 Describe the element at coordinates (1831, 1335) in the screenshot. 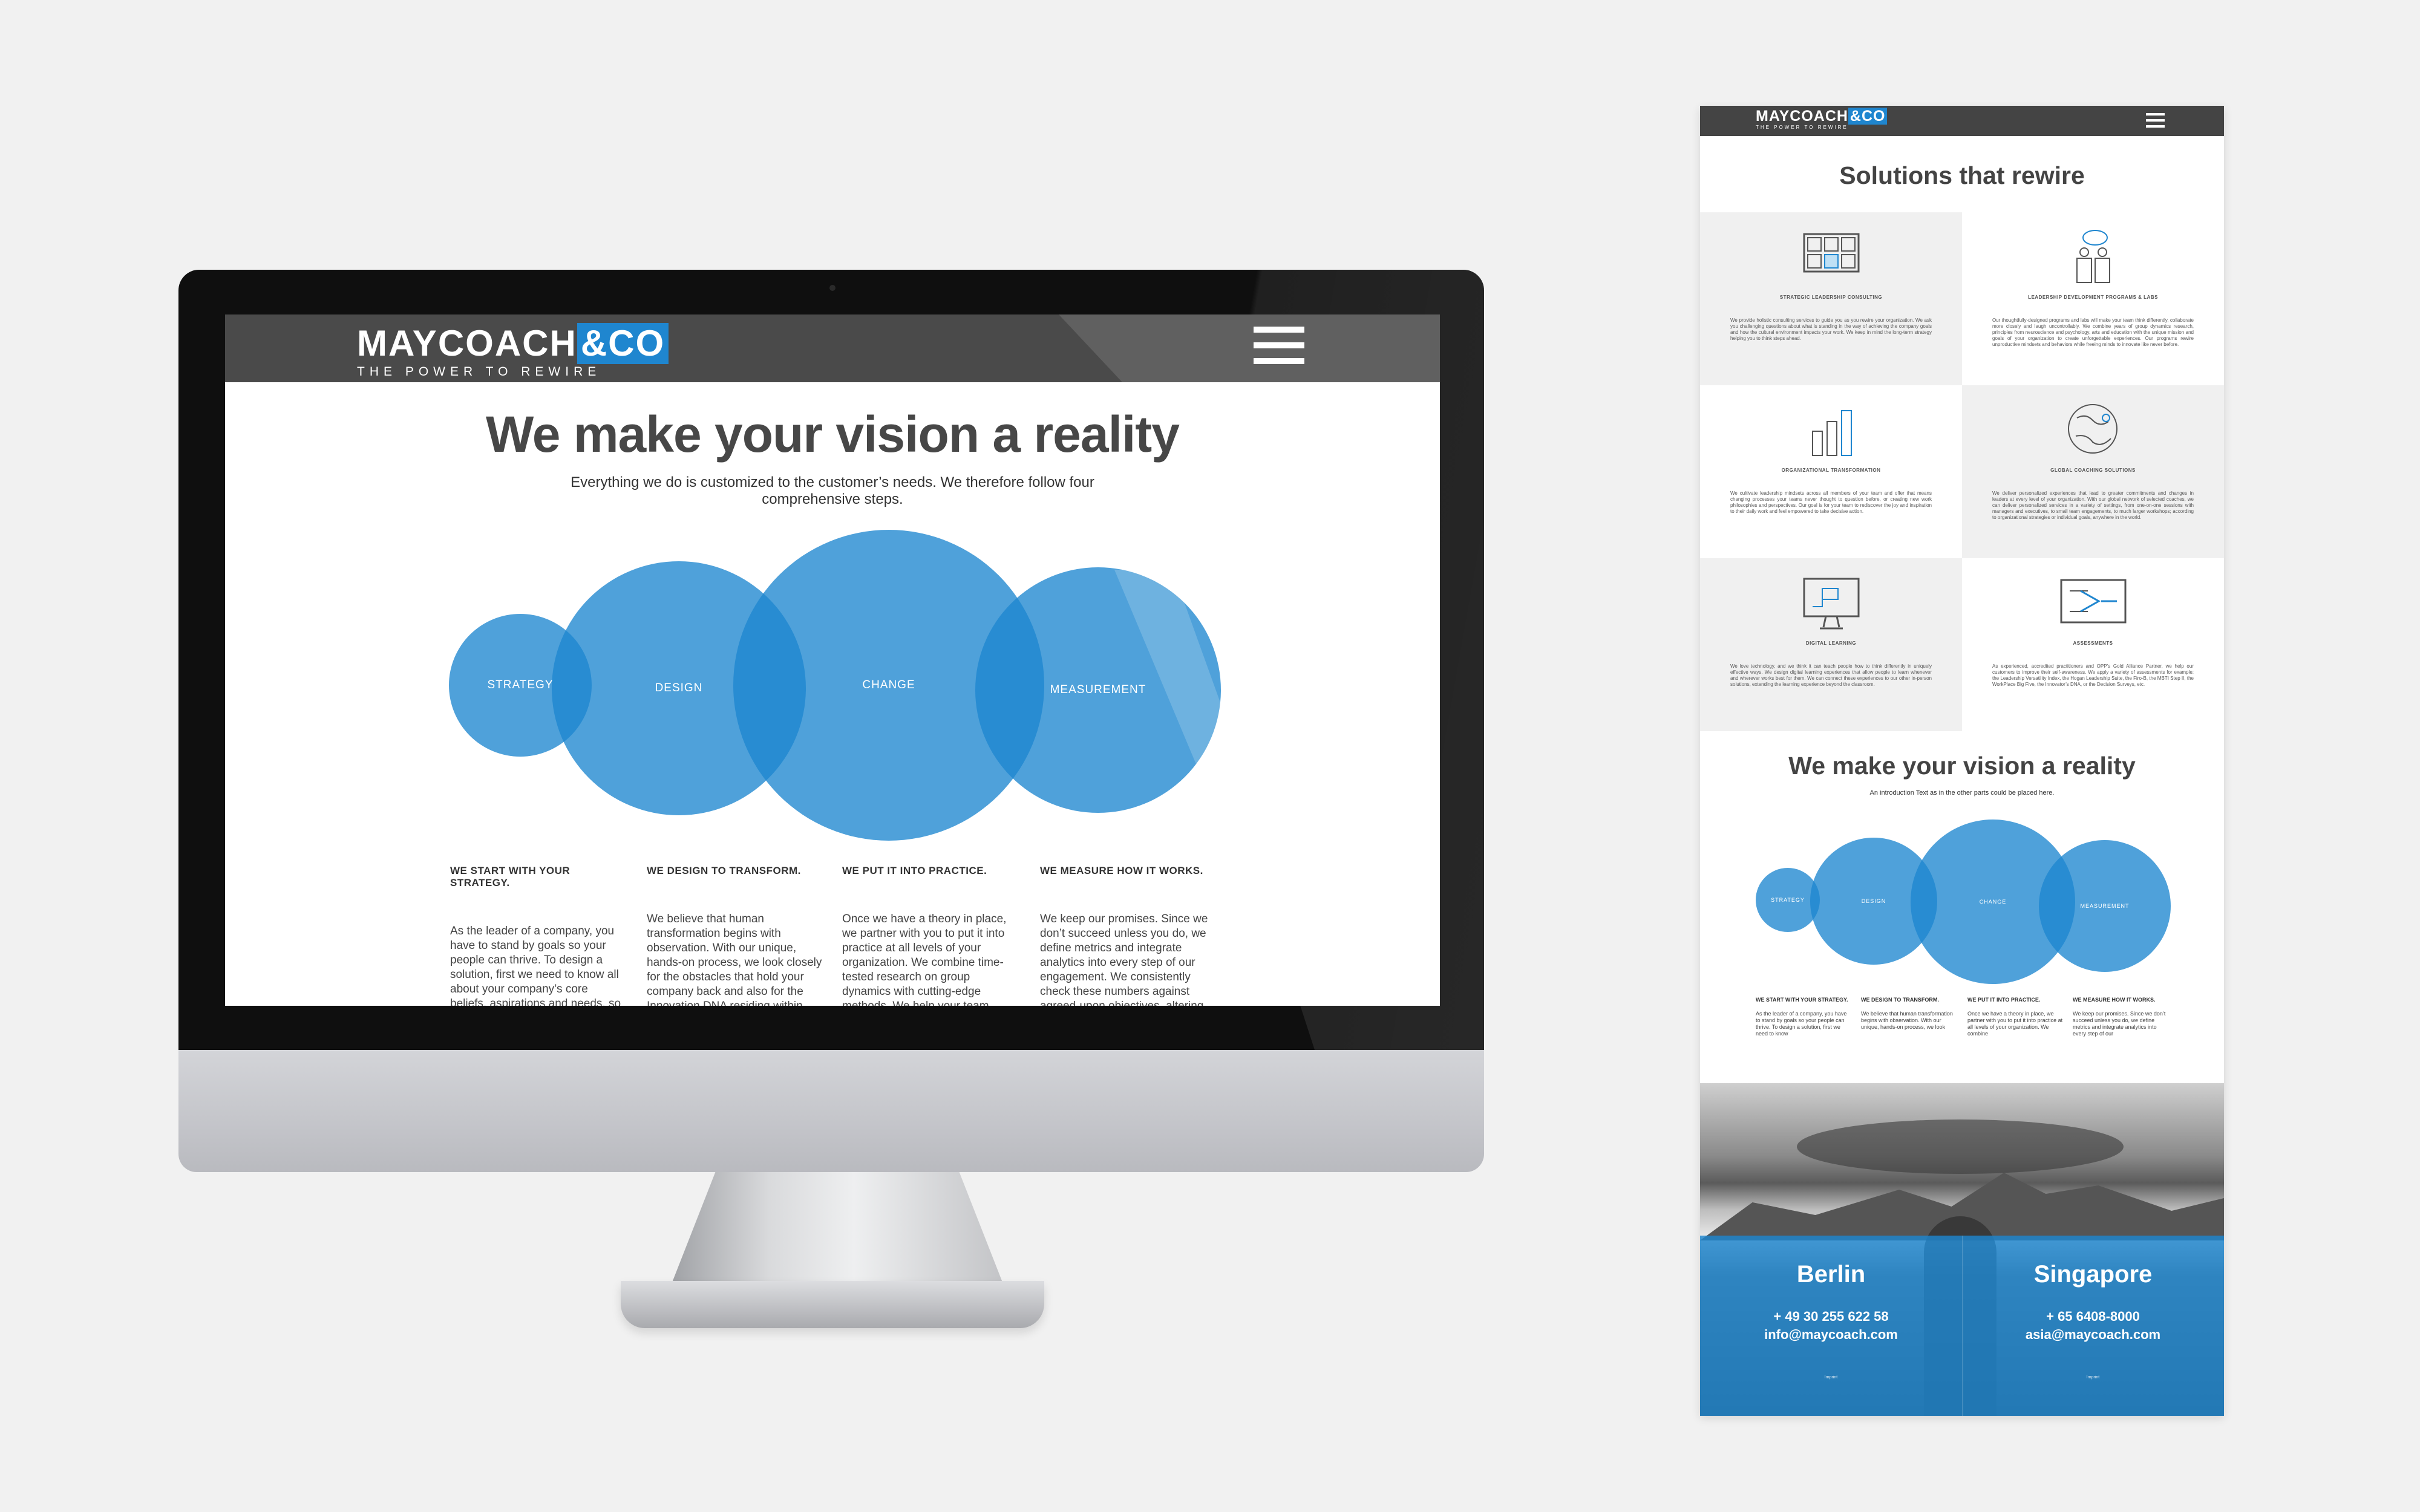

I see `email-link: info@maycoach.com` at that location.